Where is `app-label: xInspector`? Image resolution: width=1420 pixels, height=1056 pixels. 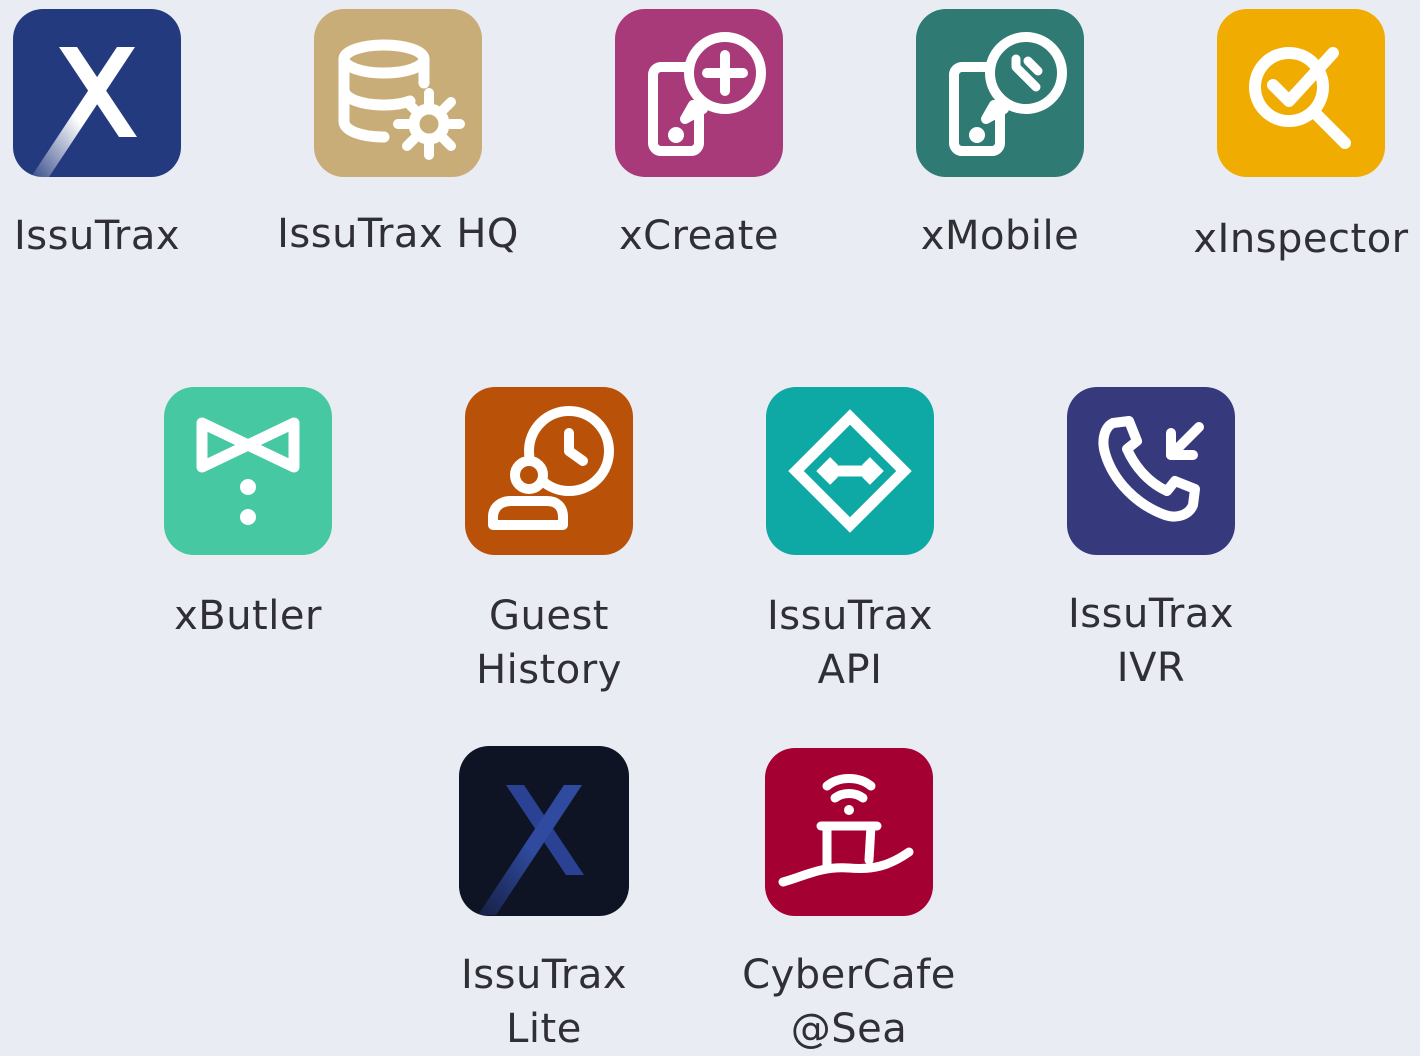
app-label: xInspector is located at coordinates (1301, 239).